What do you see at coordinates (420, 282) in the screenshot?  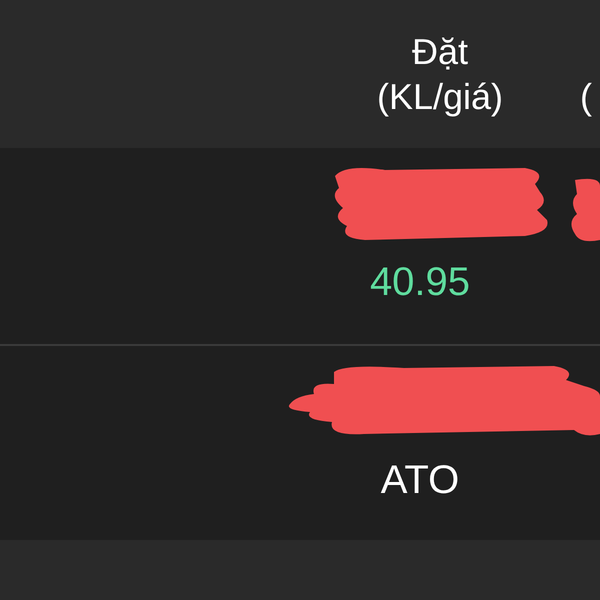 I see `price-cell-text: 40.95` at bounding box center [420, 282].